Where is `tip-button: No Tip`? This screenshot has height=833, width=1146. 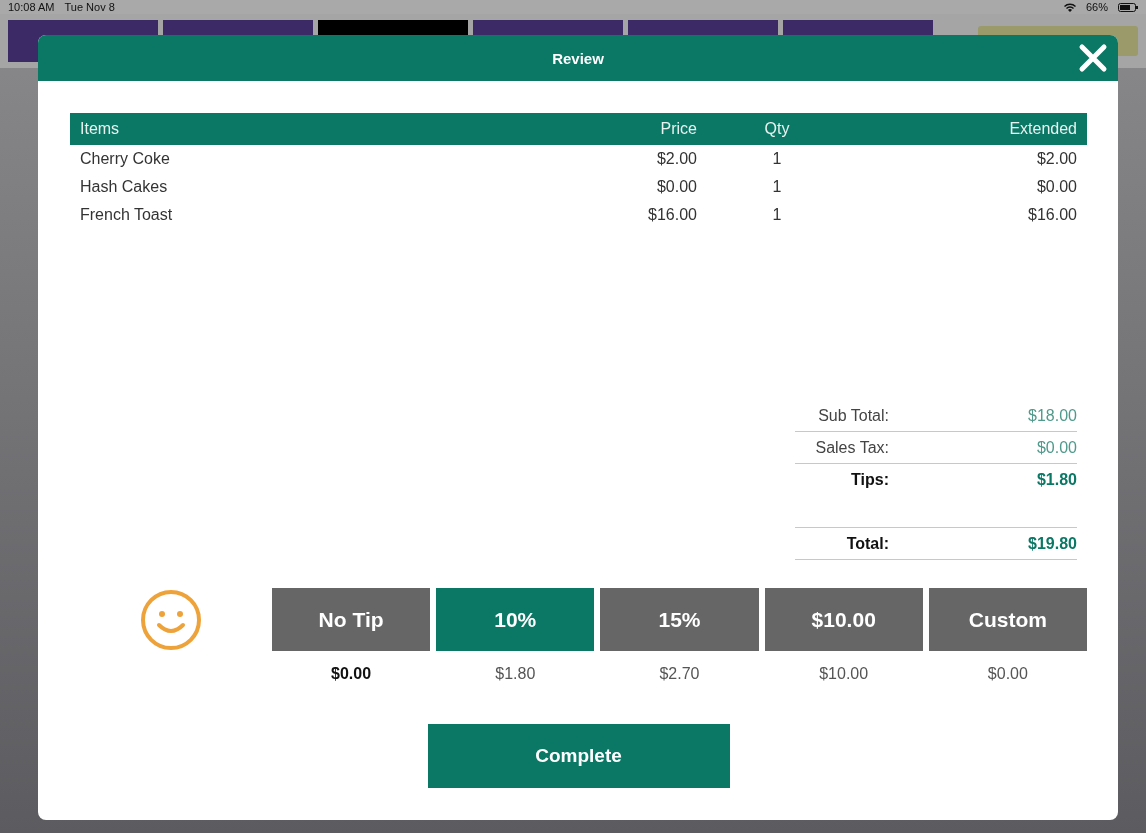
tip-button: No Tip is located at coordinates (351, 619).